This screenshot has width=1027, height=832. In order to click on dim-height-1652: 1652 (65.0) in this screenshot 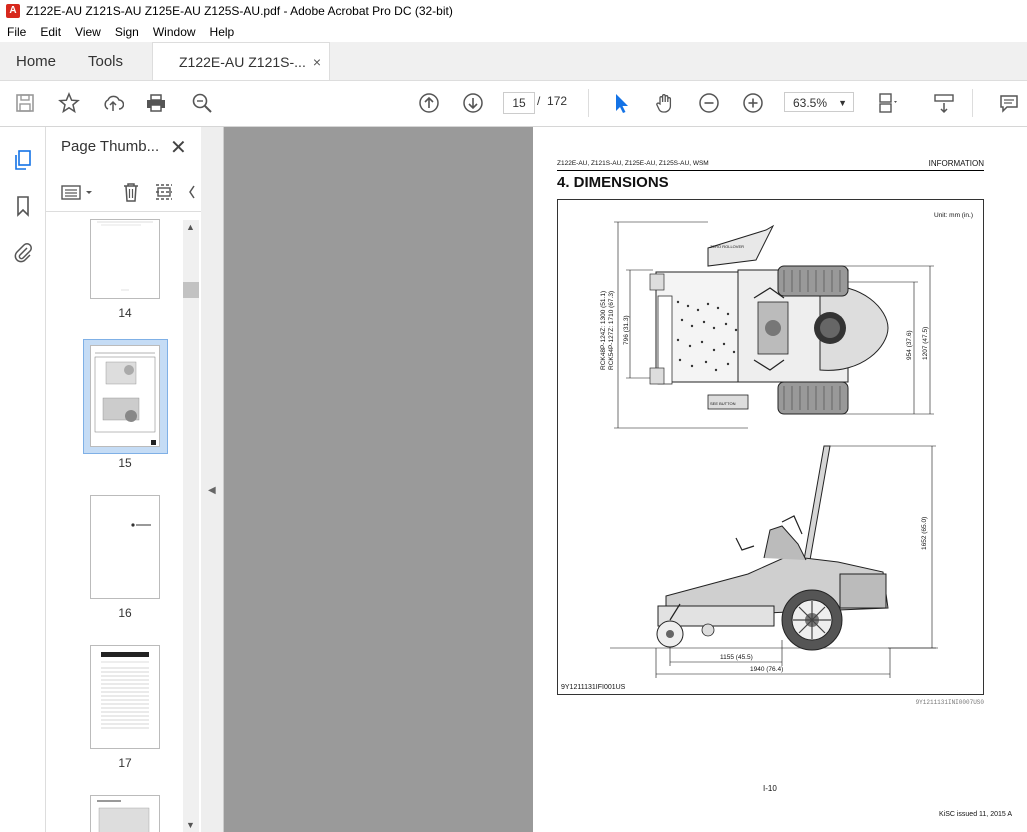, I will do `click(924, 533)`.